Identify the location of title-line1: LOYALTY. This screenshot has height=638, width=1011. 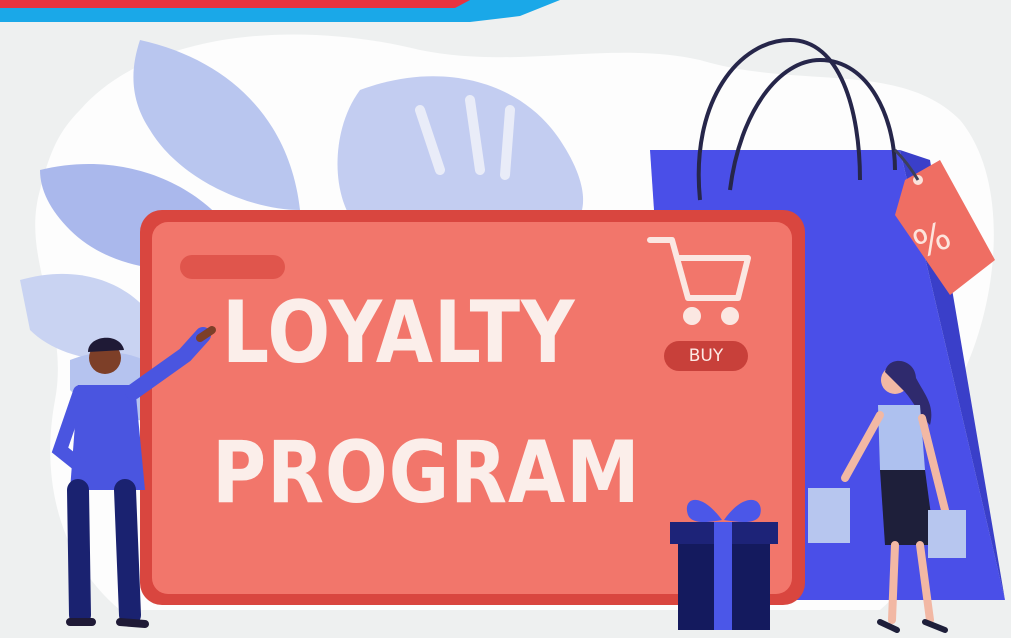
(399, 333).